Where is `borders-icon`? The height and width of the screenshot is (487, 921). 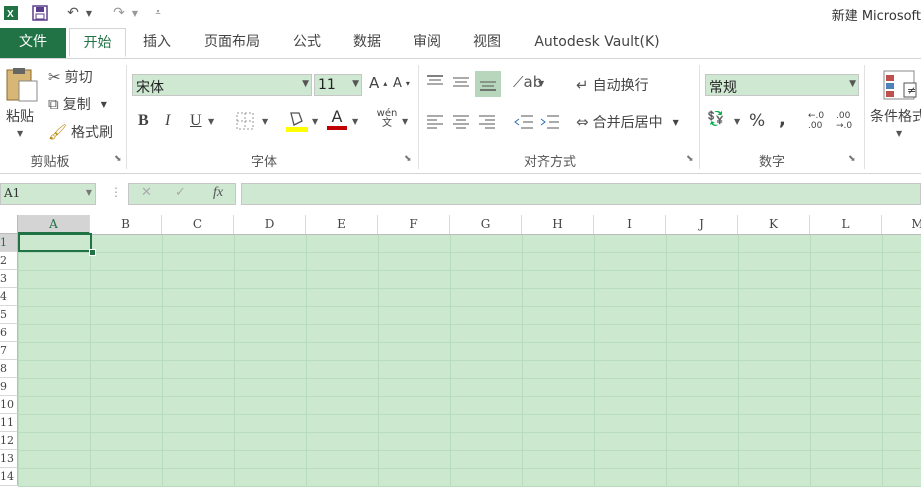 borders-icon is located at coordinates (245, 123).